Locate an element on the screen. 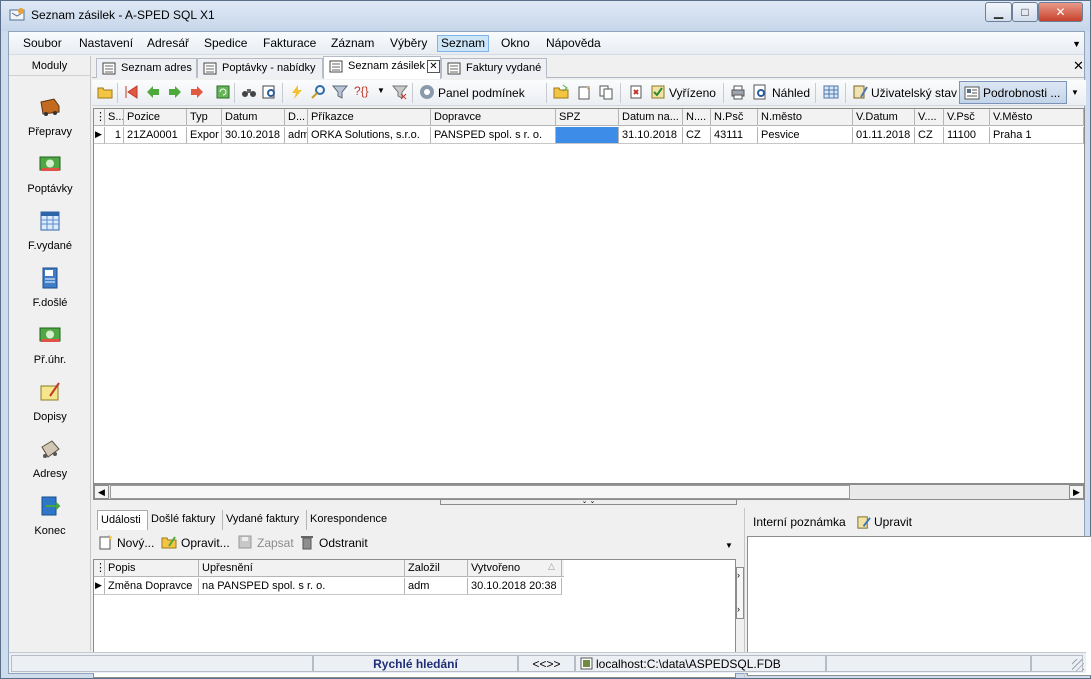 The width and height of the screenshot is (1091, 679). module-adresy: Adresy is located at coordinates (50, 458).